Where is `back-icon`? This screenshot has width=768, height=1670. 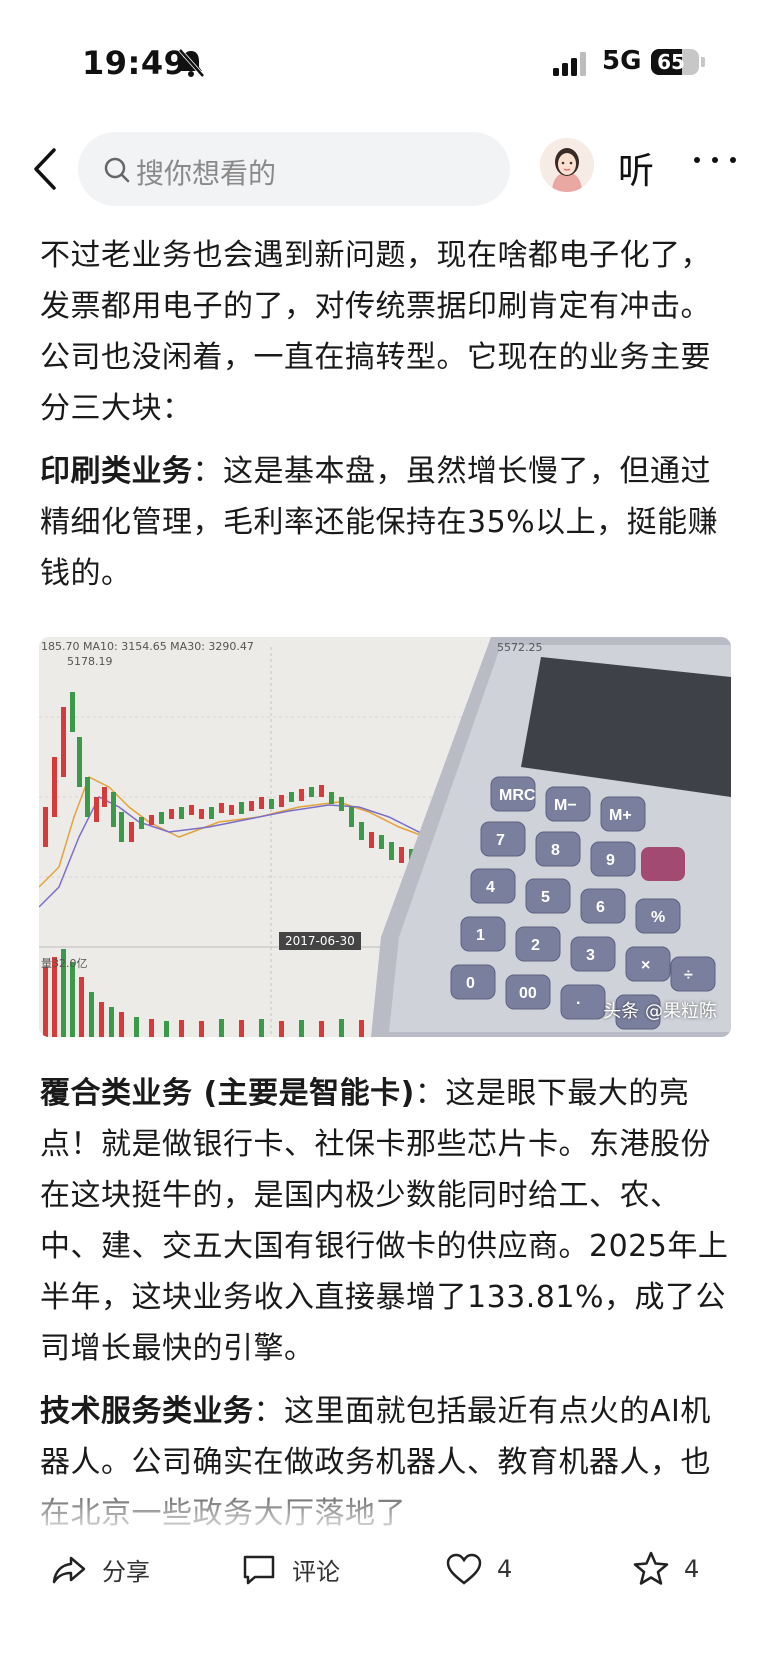 back-icon is located at coordinates (46, 169).